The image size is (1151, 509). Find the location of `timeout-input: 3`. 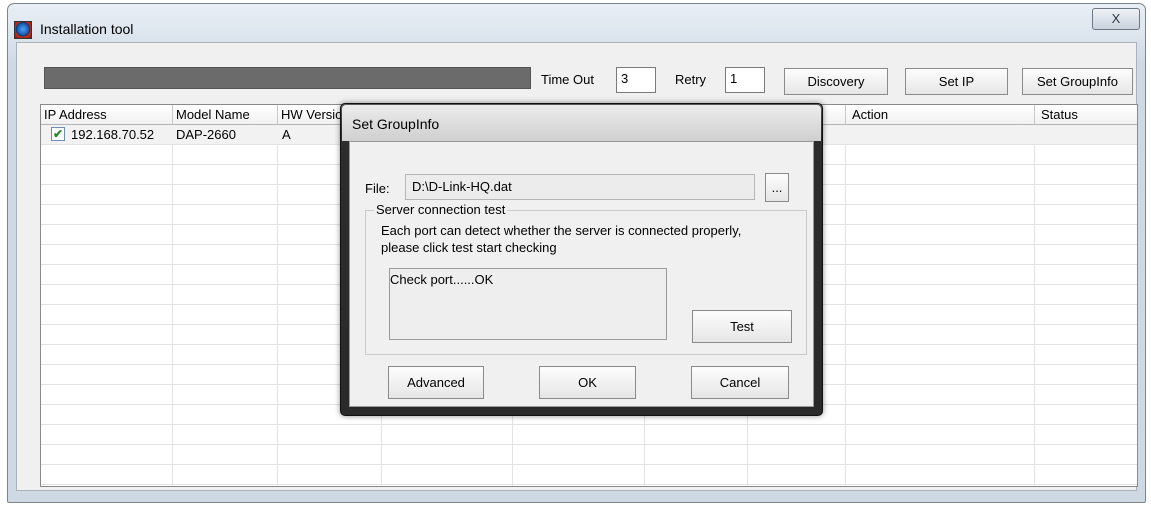

timeout-input: 3 is located at coordinates (636, 80).